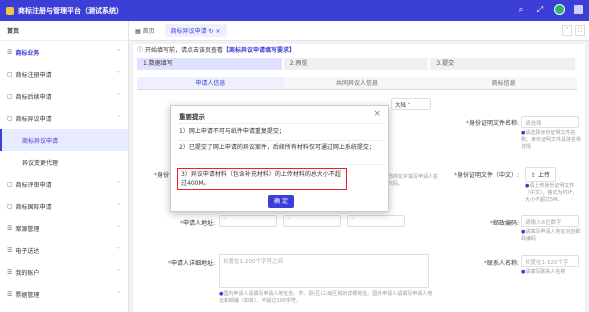  What do you see at coordinates (198, 223) in the screenshot?
I see `label-text: 申请人地址:` at bounding box center [198, 223].